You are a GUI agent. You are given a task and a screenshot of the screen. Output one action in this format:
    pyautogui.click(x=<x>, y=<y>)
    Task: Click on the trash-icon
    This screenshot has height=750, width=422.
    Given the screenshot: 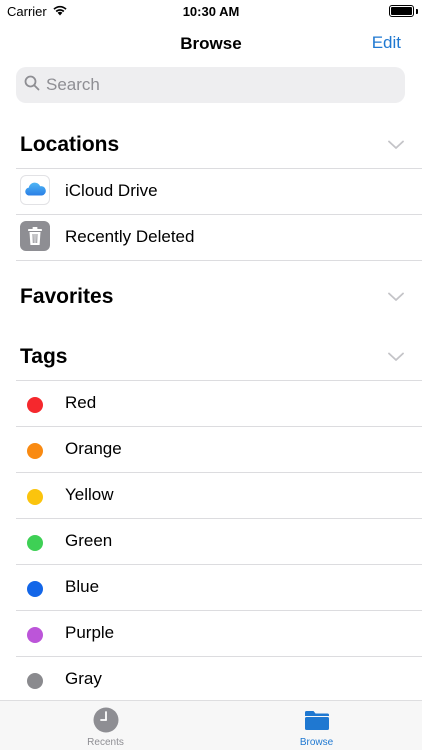 What is the action you would take?
    pyautogui.click(x=35, y=236)
    